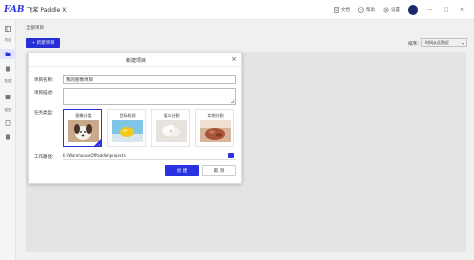 The image size is (474, 260). What do you see at coordinates (135, 61) in the screenshot?
I see `dialog-title: 新建项目` at bounding box center [135, 61].